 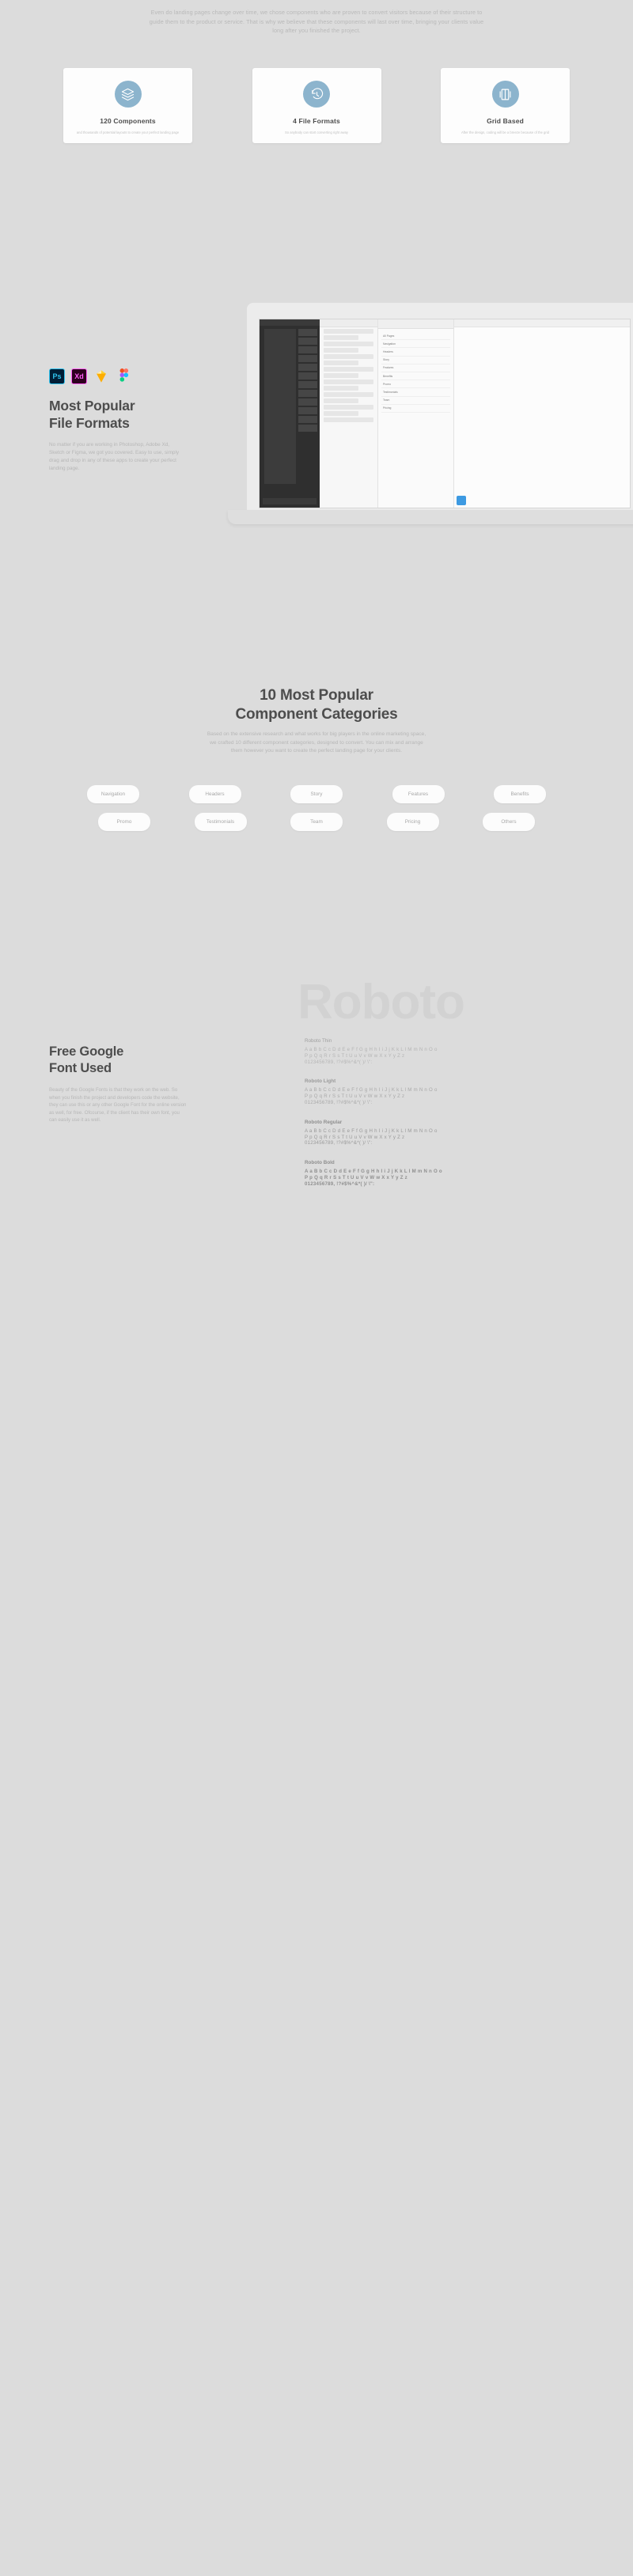 I want to click on font-heading: Free Google Font Used, so click(x=128, y=1060).